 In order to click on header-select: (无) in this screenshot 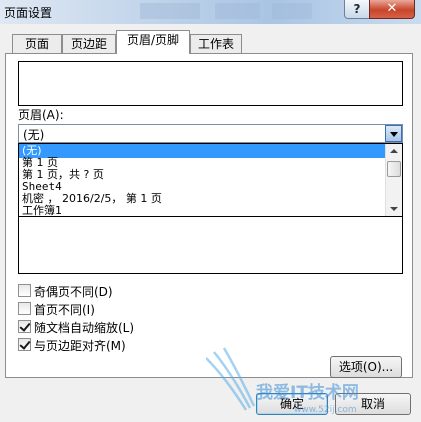, I will do `click(210, 133)`.